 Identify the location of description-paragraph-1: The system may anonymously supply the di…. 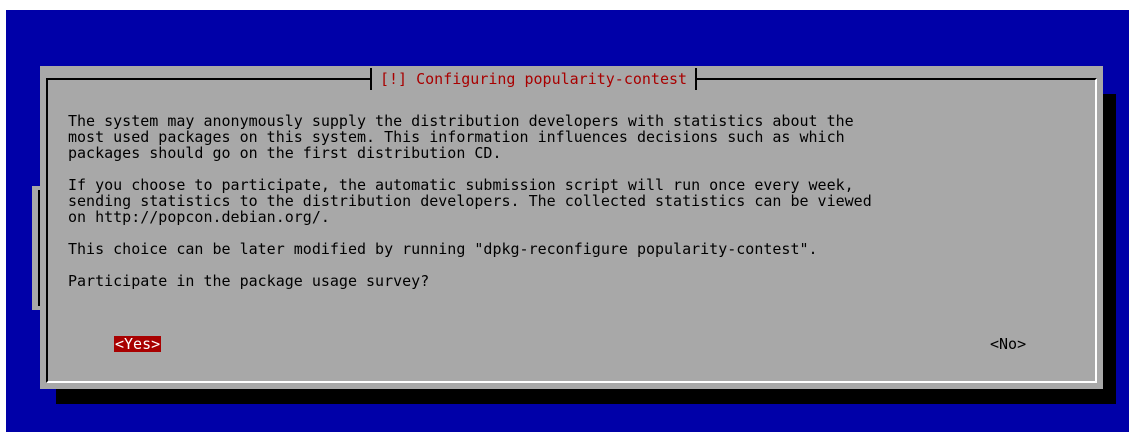
(461, 137).